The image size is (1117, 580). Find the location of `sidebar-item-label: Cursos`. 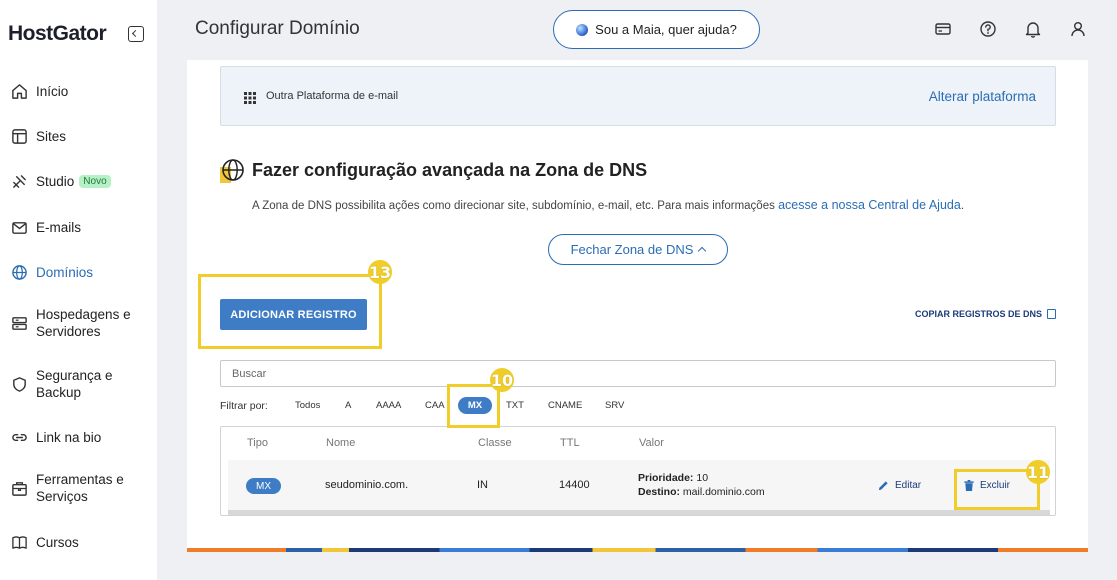

sidebar-item-label: Cursos is located at coordinates (57, 542).